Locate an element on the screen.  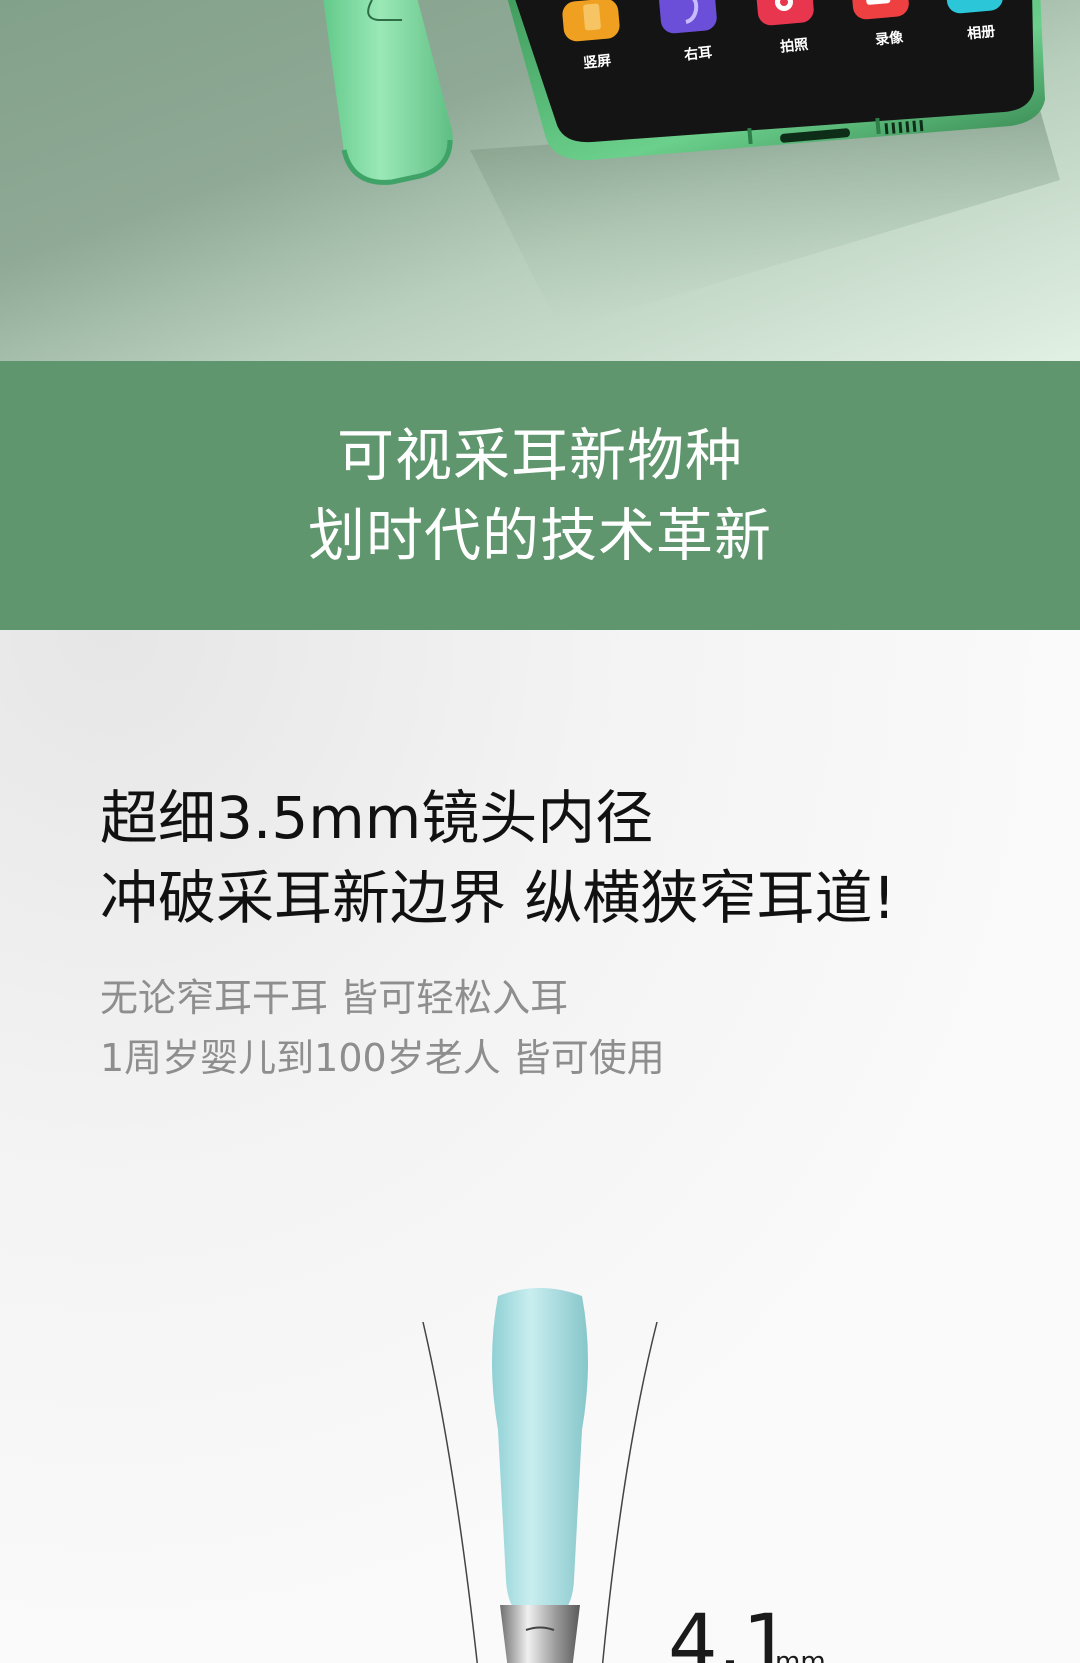
app-label-video: 录像 is located at coordinates (889, 39).